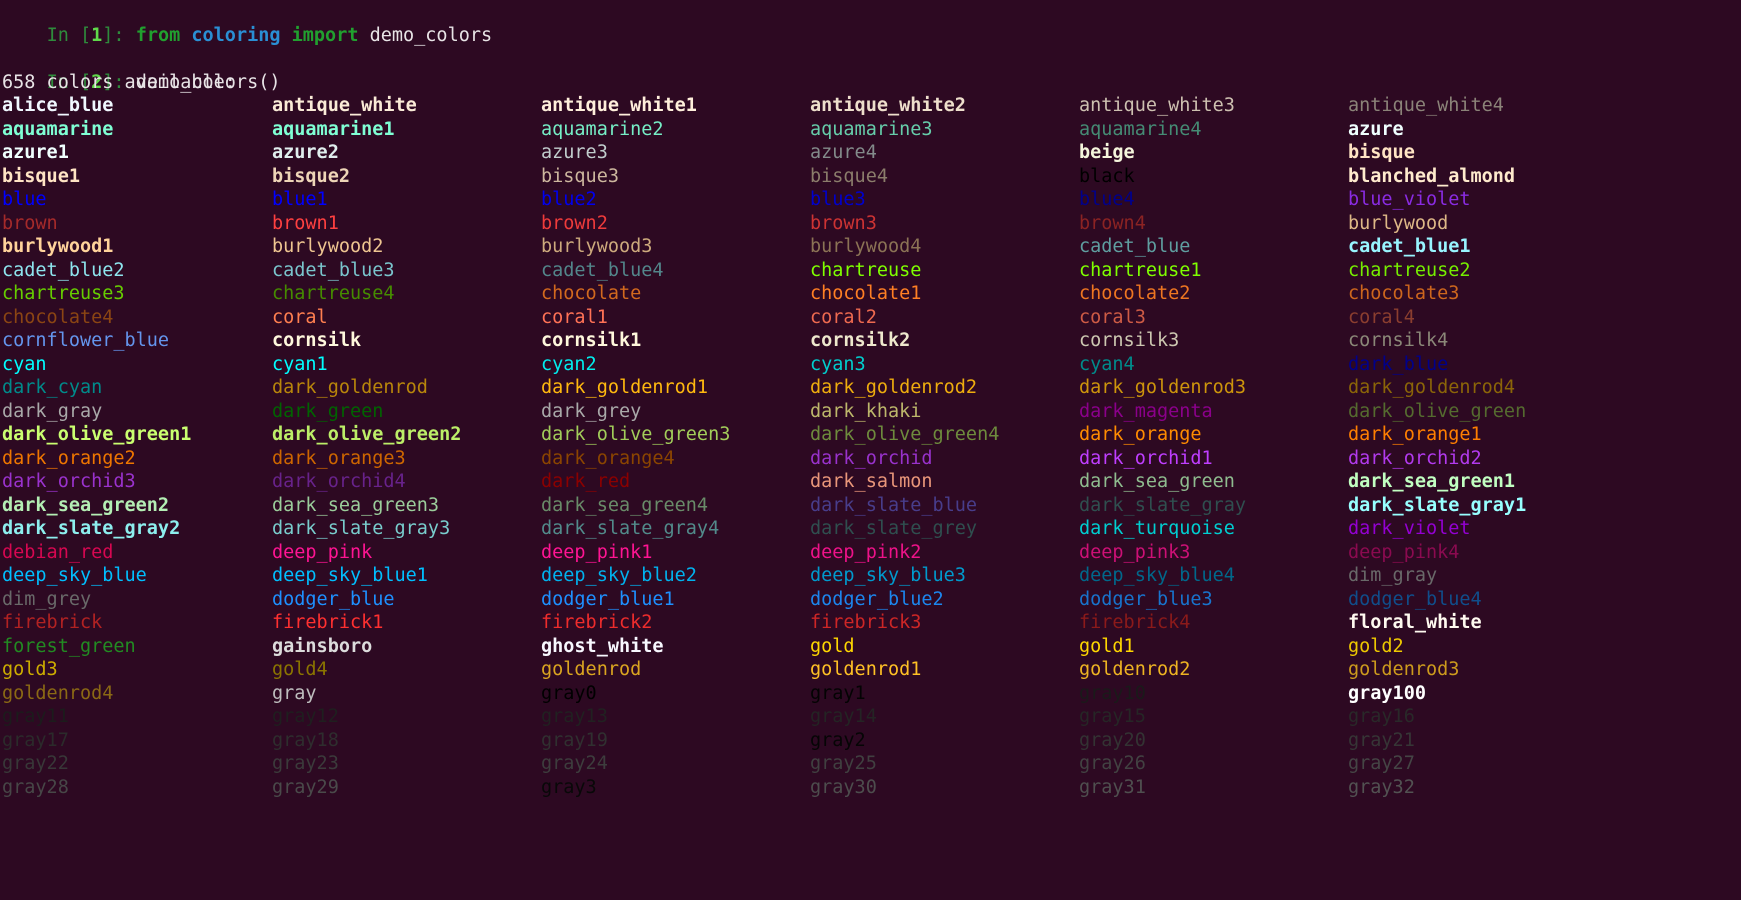  Describe the element at coordinates (24, 364) in the screenshot. I see `color-name-label: cyan` at that location.